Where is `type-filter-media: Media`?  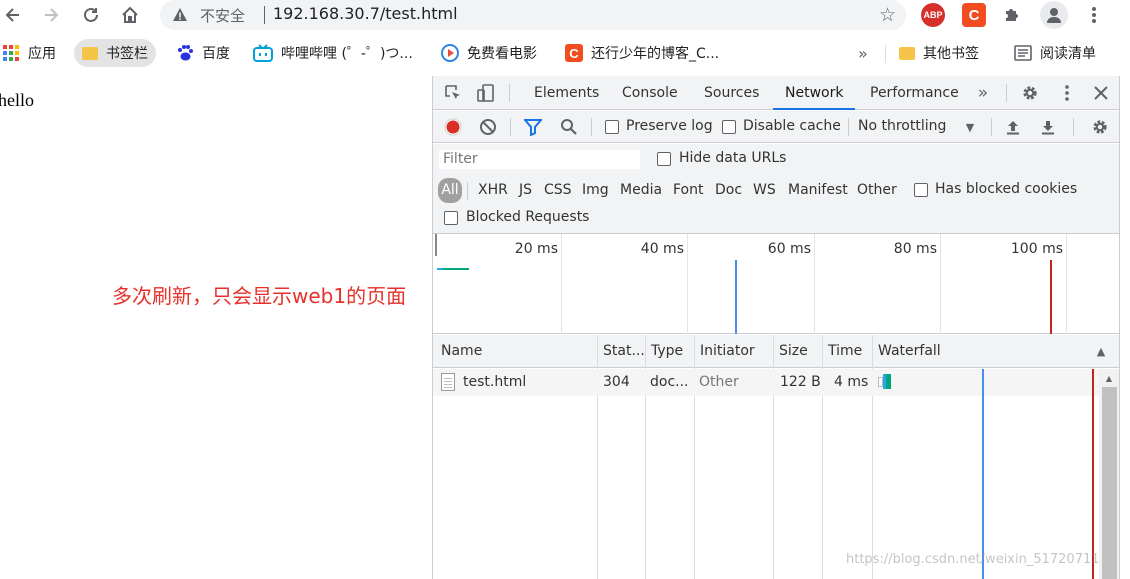
type-filter-media: Media is located at coordinates (641, 190).